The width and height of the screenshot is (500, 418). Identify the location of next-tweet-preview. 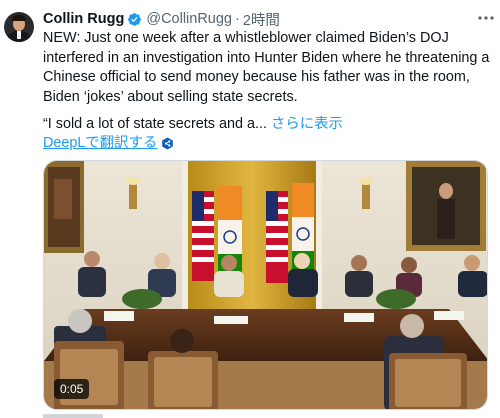
(83, 415).